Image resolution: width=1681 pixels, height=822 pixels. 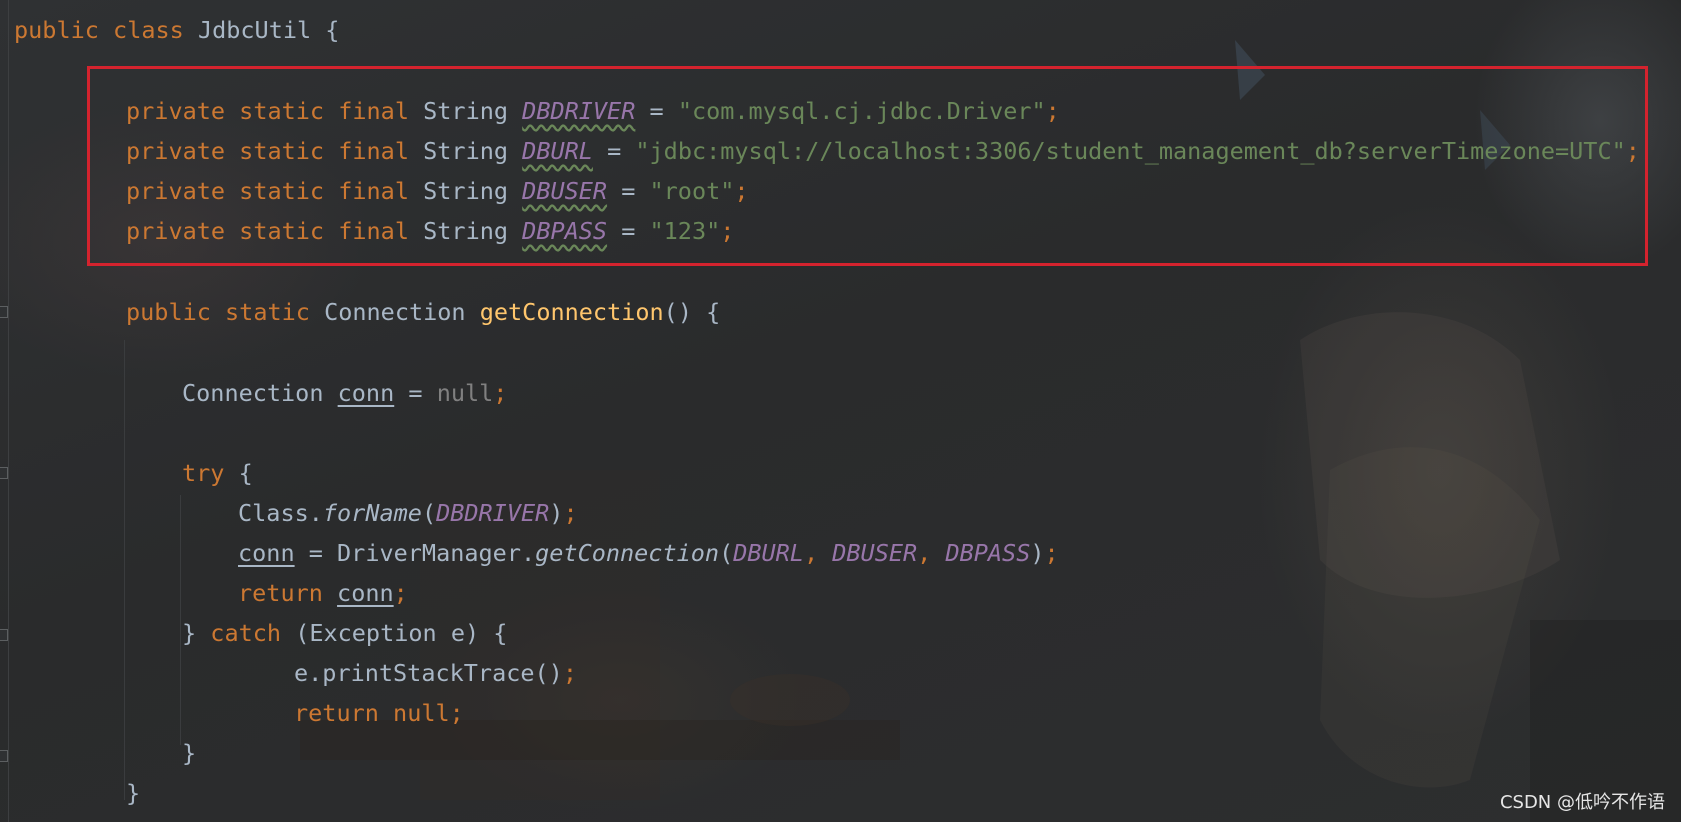 What do you see at coordinates (493, 513) in the screenshot?
I see `constant-ref: DBDRIVER` at bounding box center [493, 513].